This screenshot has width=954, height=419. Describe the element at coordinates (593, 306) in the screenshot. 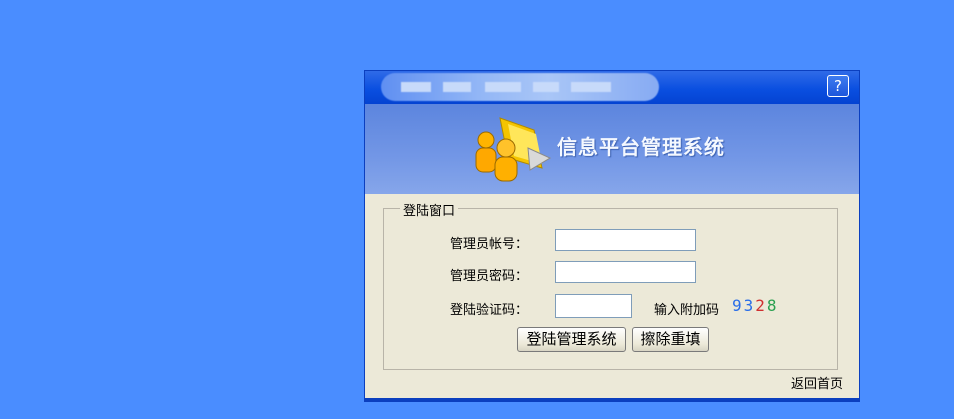

I see `captcha-input` at that location.